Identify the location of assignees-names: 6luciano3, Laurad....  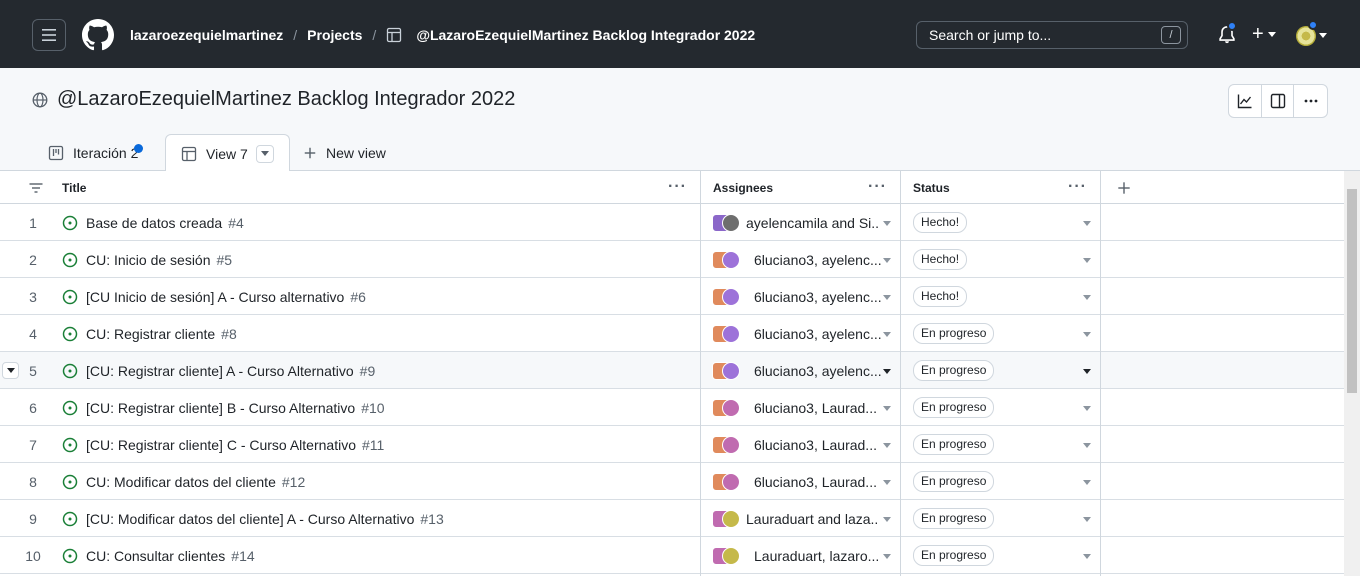
(815, 482).